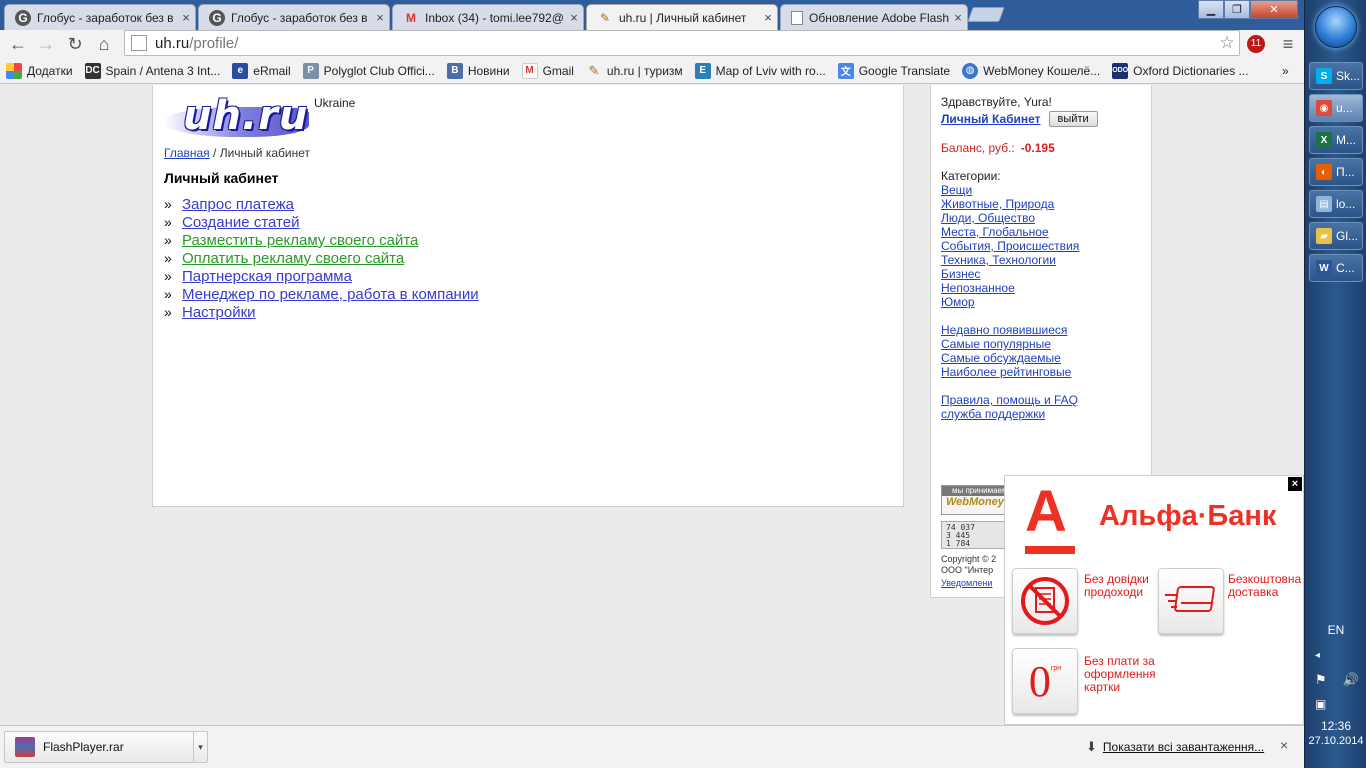 The height and width of the screenshot is (768, 1366). Describe the element at coordinates (238, 204) in the screenshot. I see `profile-menu-link: Запрос платежа` at that location.